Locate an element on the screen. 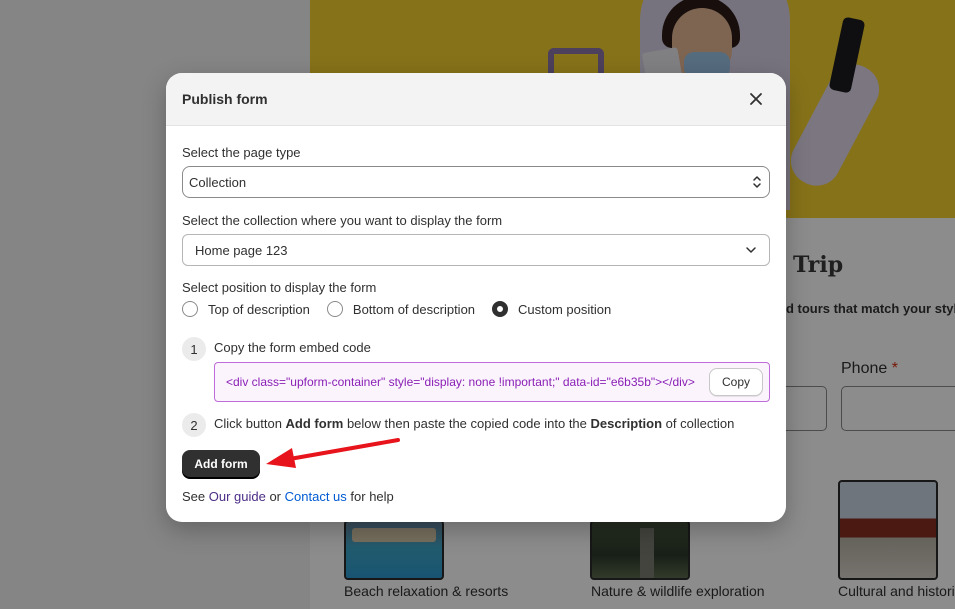 Image resolution: width=955 pixels, height=609 pixels. our-guide-link: Our guide is located at coordinates (237, 496).